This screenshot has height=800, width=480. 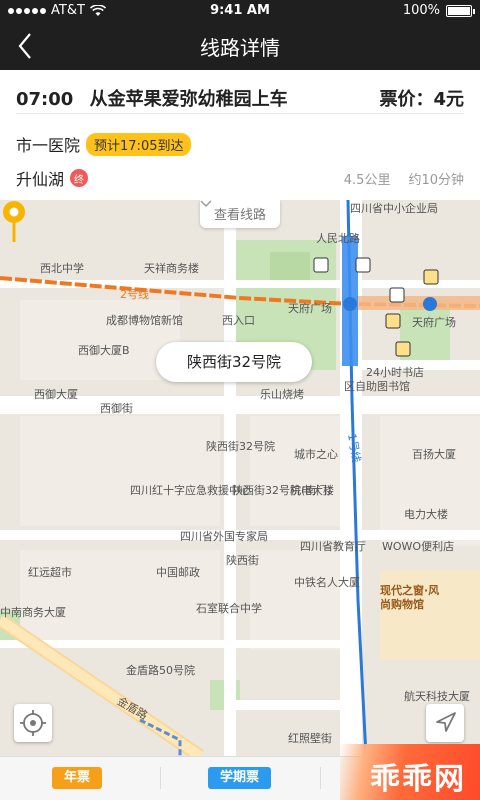 What do you see at coordinates (410, 597) in the screenshot?
I see `map-label: 现代之窗·风尚购物馆` at bounding box center [410, 597].